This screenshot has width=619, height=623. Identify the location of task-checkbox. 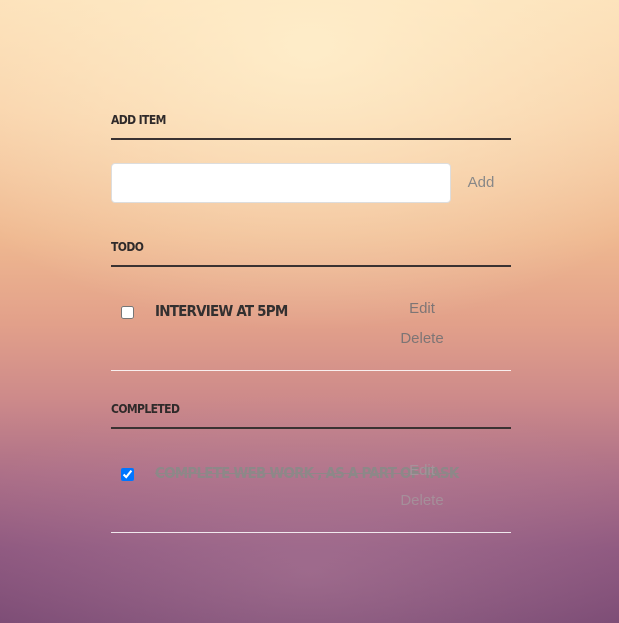
(127, 312).